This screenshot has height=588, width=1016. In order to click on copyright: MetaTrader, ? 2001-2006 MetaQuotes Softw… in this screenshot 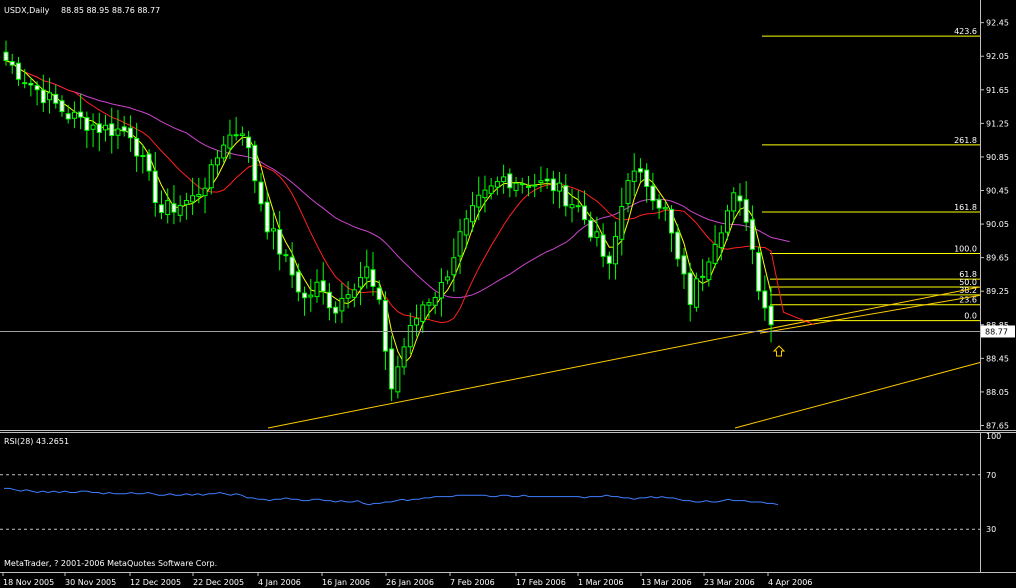, I will do `click(110, 563)`.